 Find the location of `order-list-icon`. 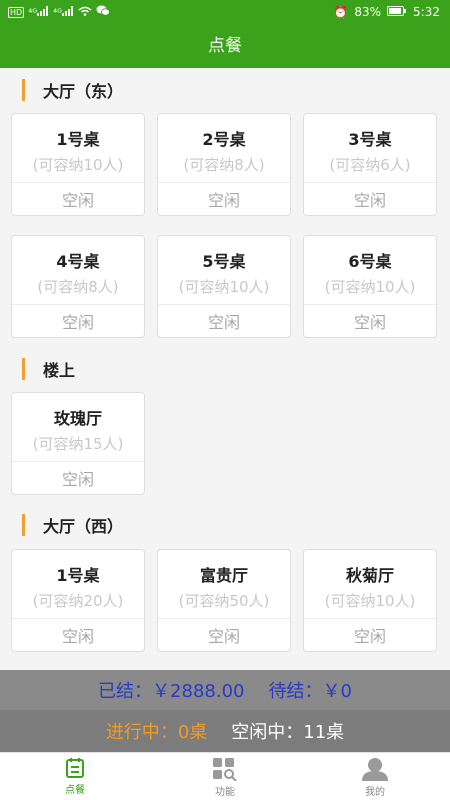

order-list-icon is located at coordinates (75, 768).